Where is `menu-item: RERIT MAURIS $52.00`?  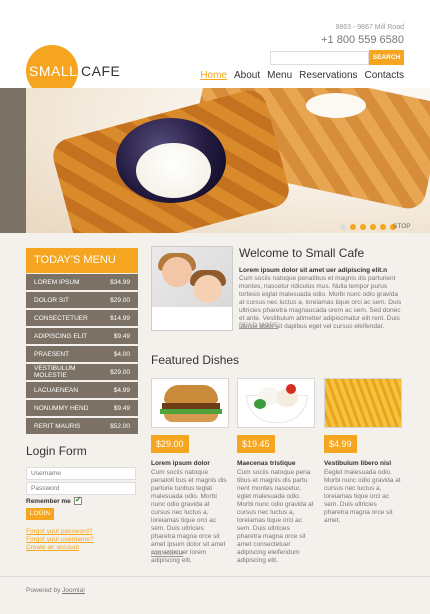
menu-item: RERIT MAURIS $52.00 is located at coordinates (82, 426).